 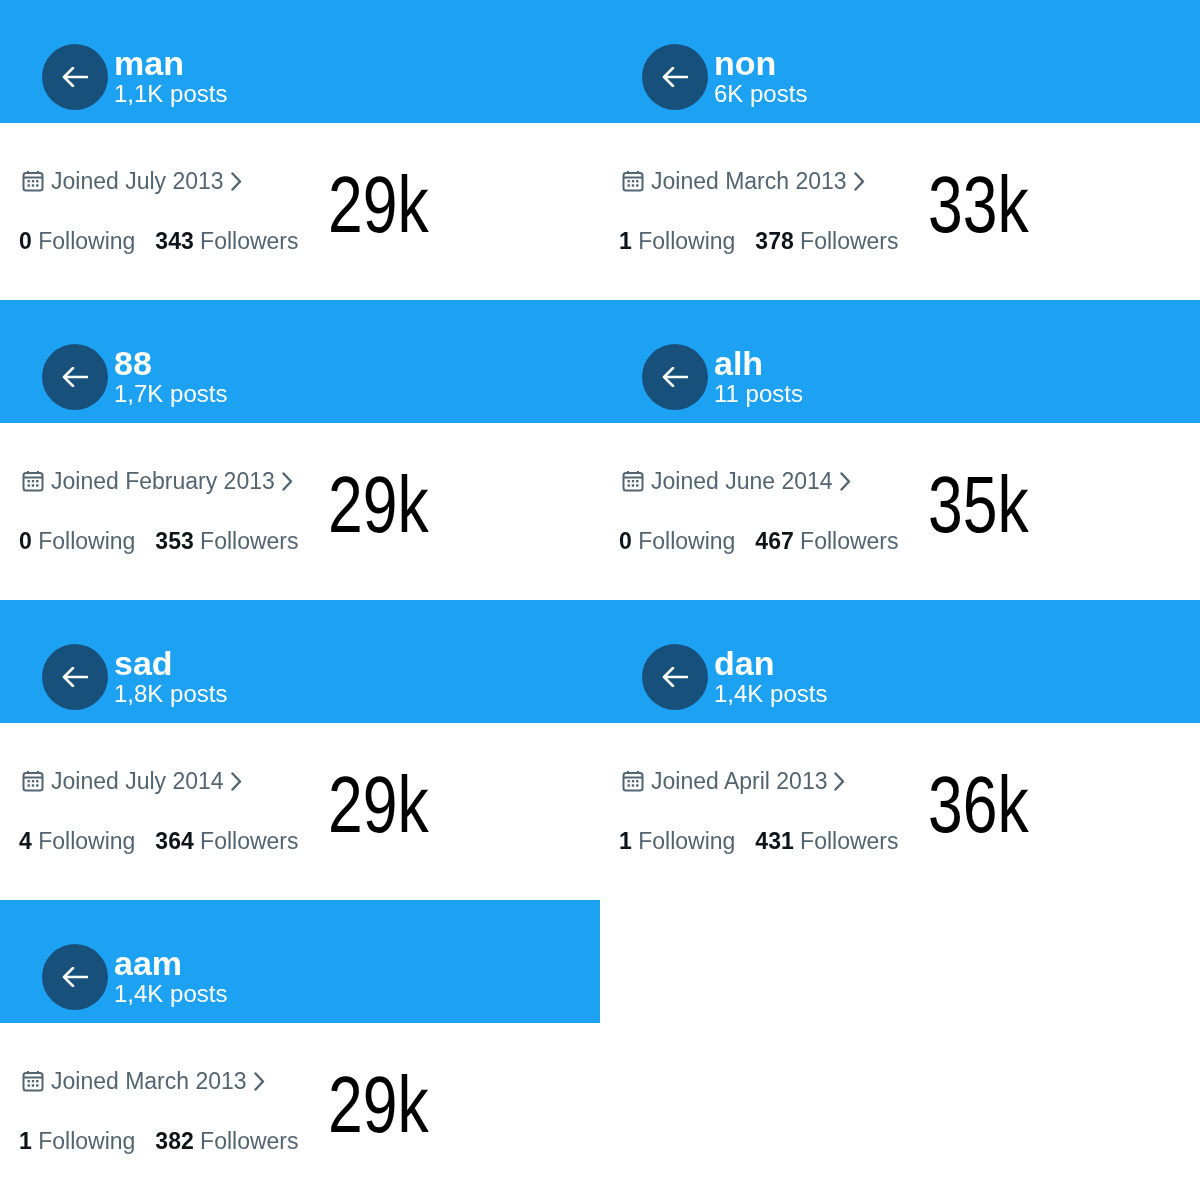 I want to click on post-count: 1,7K posts, so click(x=171, y=394).